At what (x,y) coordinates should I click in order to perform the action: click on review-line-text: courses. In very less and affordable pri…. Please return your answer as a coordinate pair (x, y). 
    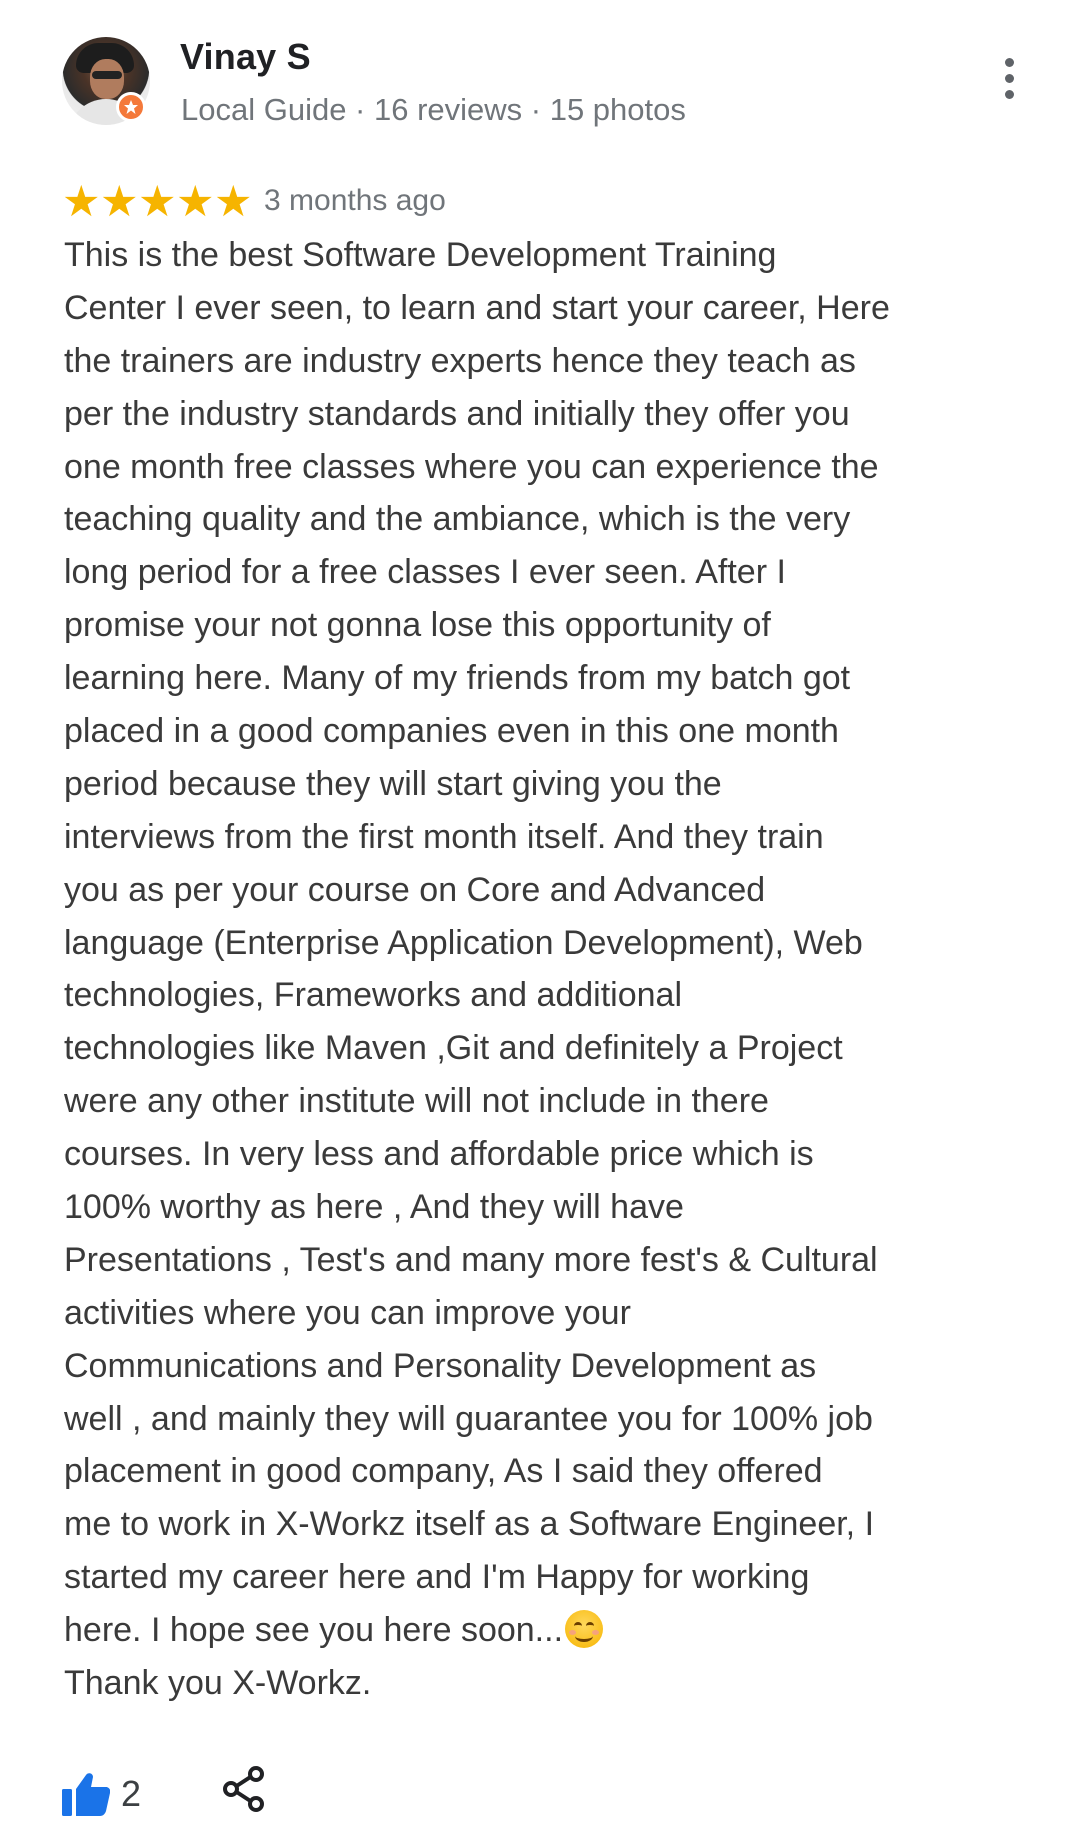
    Looking at the image, I should click on (439, 1154).